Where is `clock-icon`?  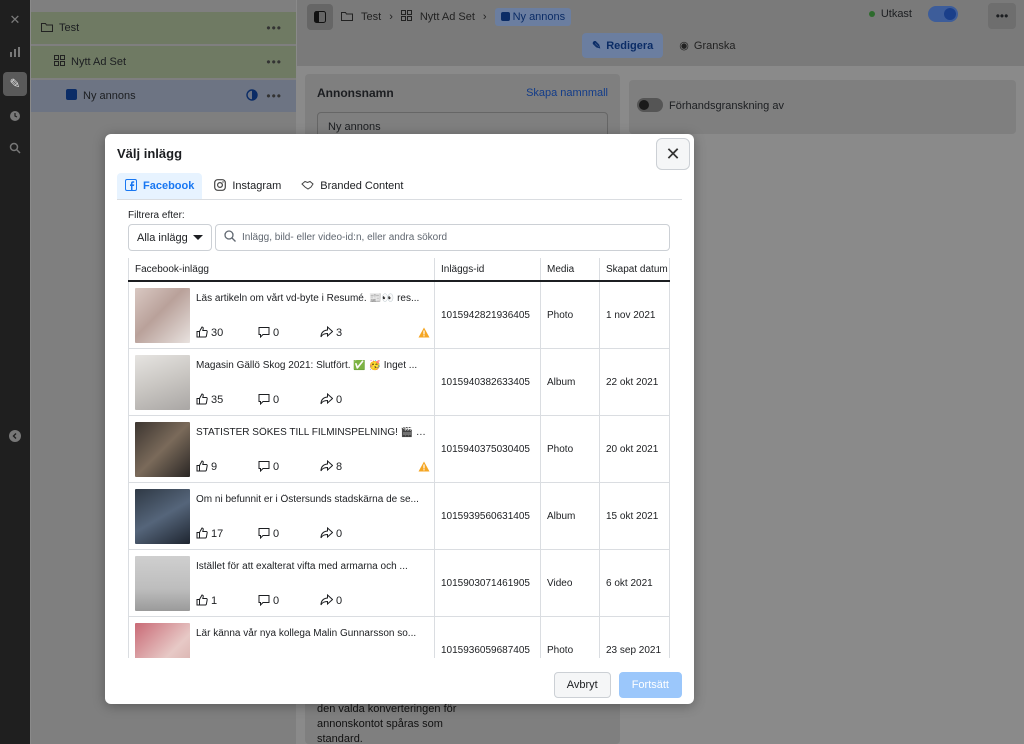
clock-icon is located at coordinates (15, 116).